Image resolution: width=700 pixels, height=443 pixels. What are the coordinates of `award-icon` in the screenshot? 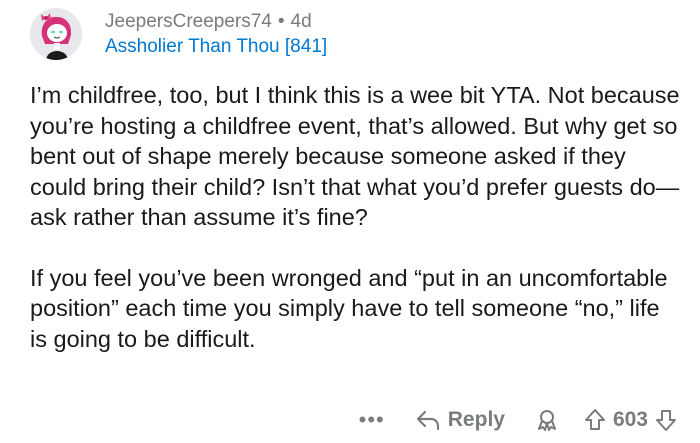 It's located at (547, 420).